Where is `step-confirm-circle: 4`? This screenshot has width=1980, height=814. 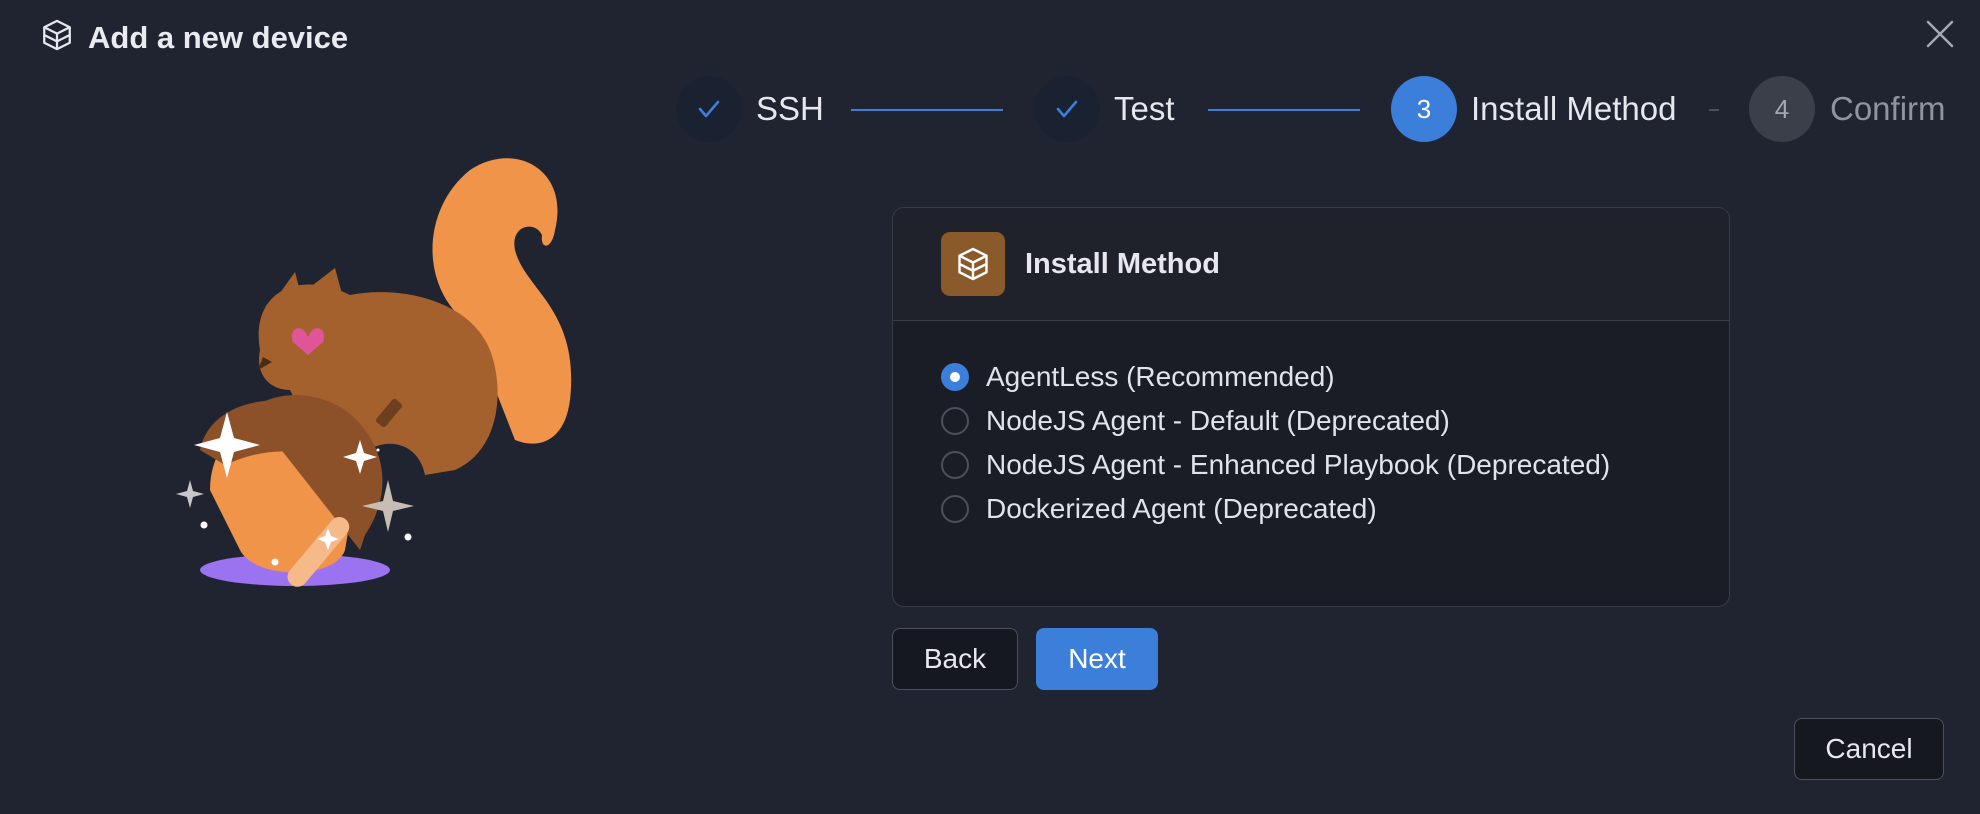 step-confirm-circle: 4 is located at coordinates (1782, 109).